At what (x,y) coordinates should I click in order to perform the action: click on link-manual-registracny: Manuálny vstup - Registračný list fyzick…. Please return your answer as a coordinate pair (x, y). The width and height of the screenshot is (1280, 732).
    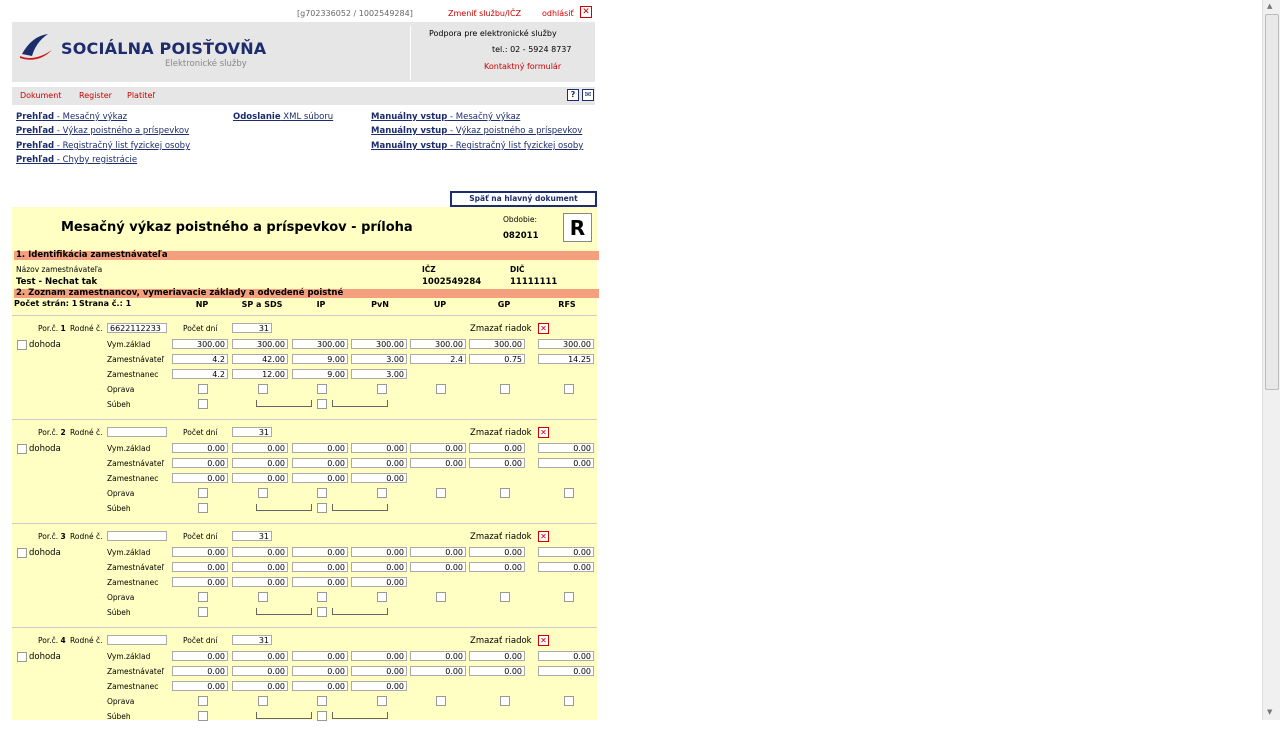
    Looking at the image, I should click on (477, 146).